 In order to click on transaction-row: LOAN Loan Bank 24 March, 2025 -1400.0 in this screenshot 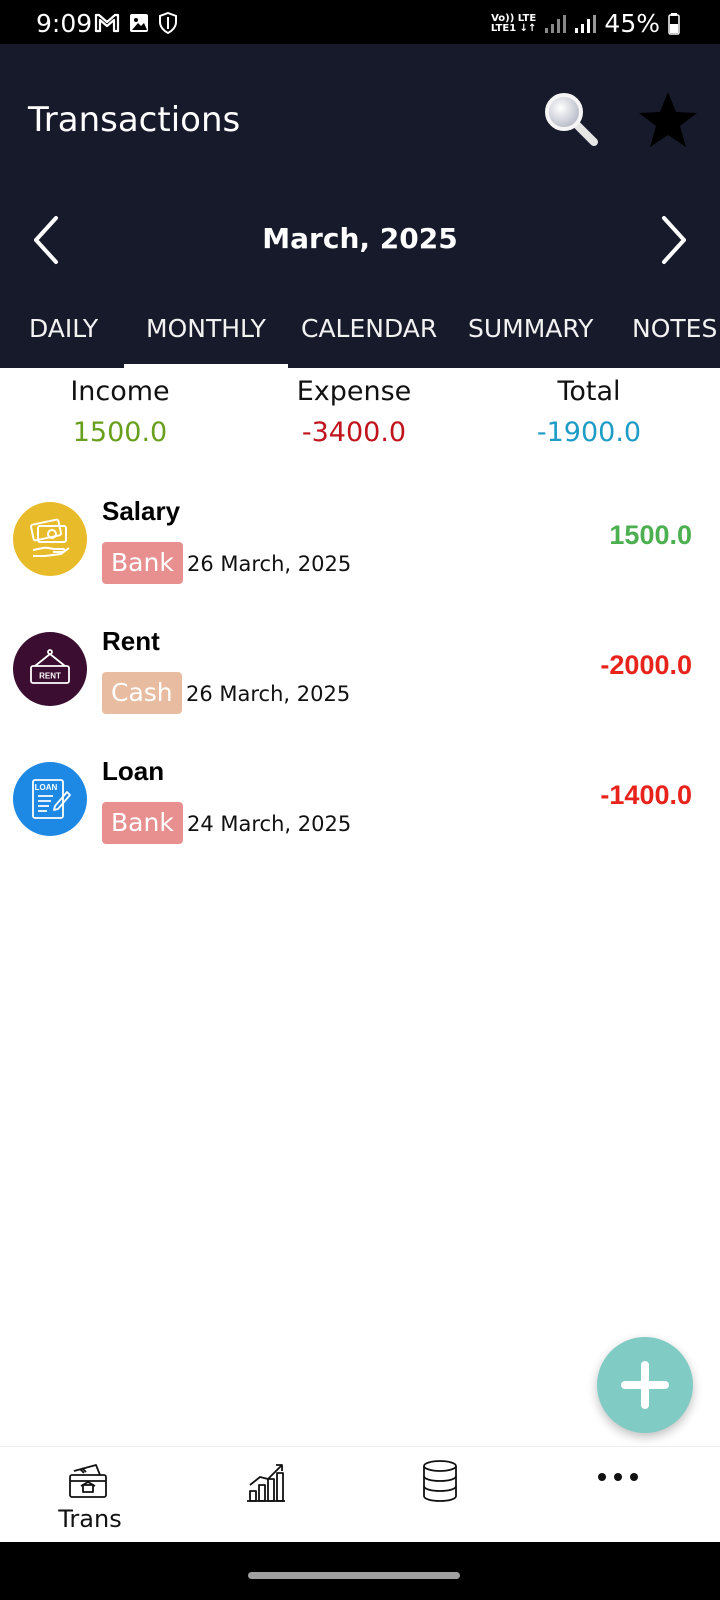, I will do `click(360, 808)`.